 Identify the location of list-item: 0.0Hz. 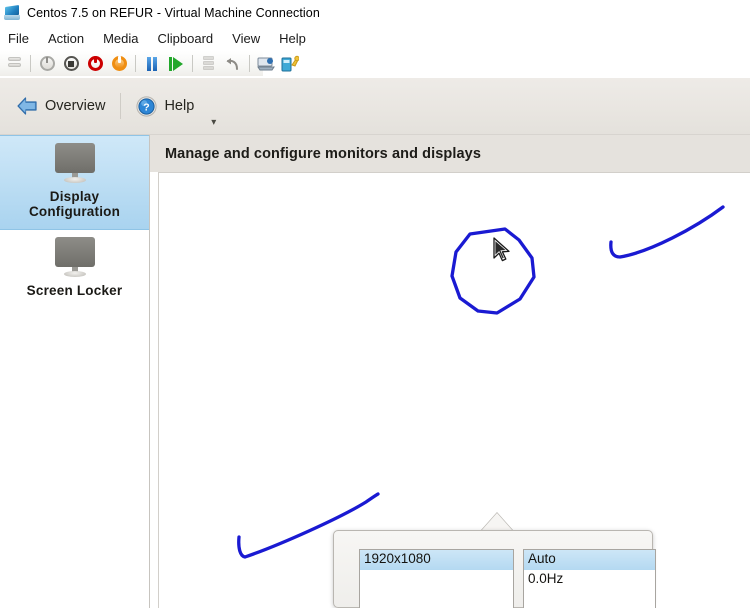
(589, 580).